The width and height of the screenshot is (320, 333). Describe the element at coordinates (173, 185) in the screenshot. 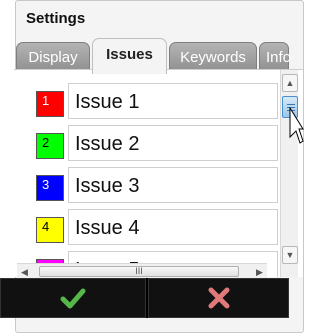

I see `issue-name-field: Issue 3` at that location.